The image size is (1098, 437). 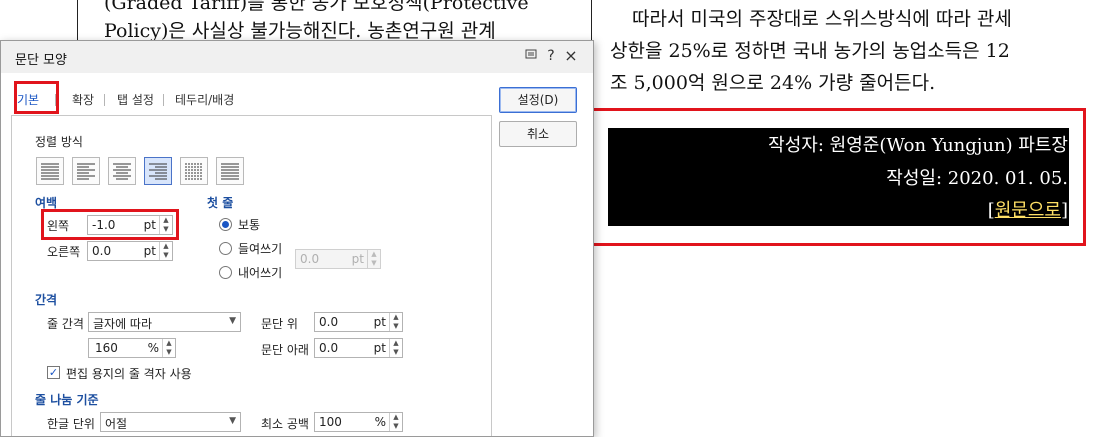 I want to click on first-line-indent-label: 들여쓰기, so click(x=260, y=248).